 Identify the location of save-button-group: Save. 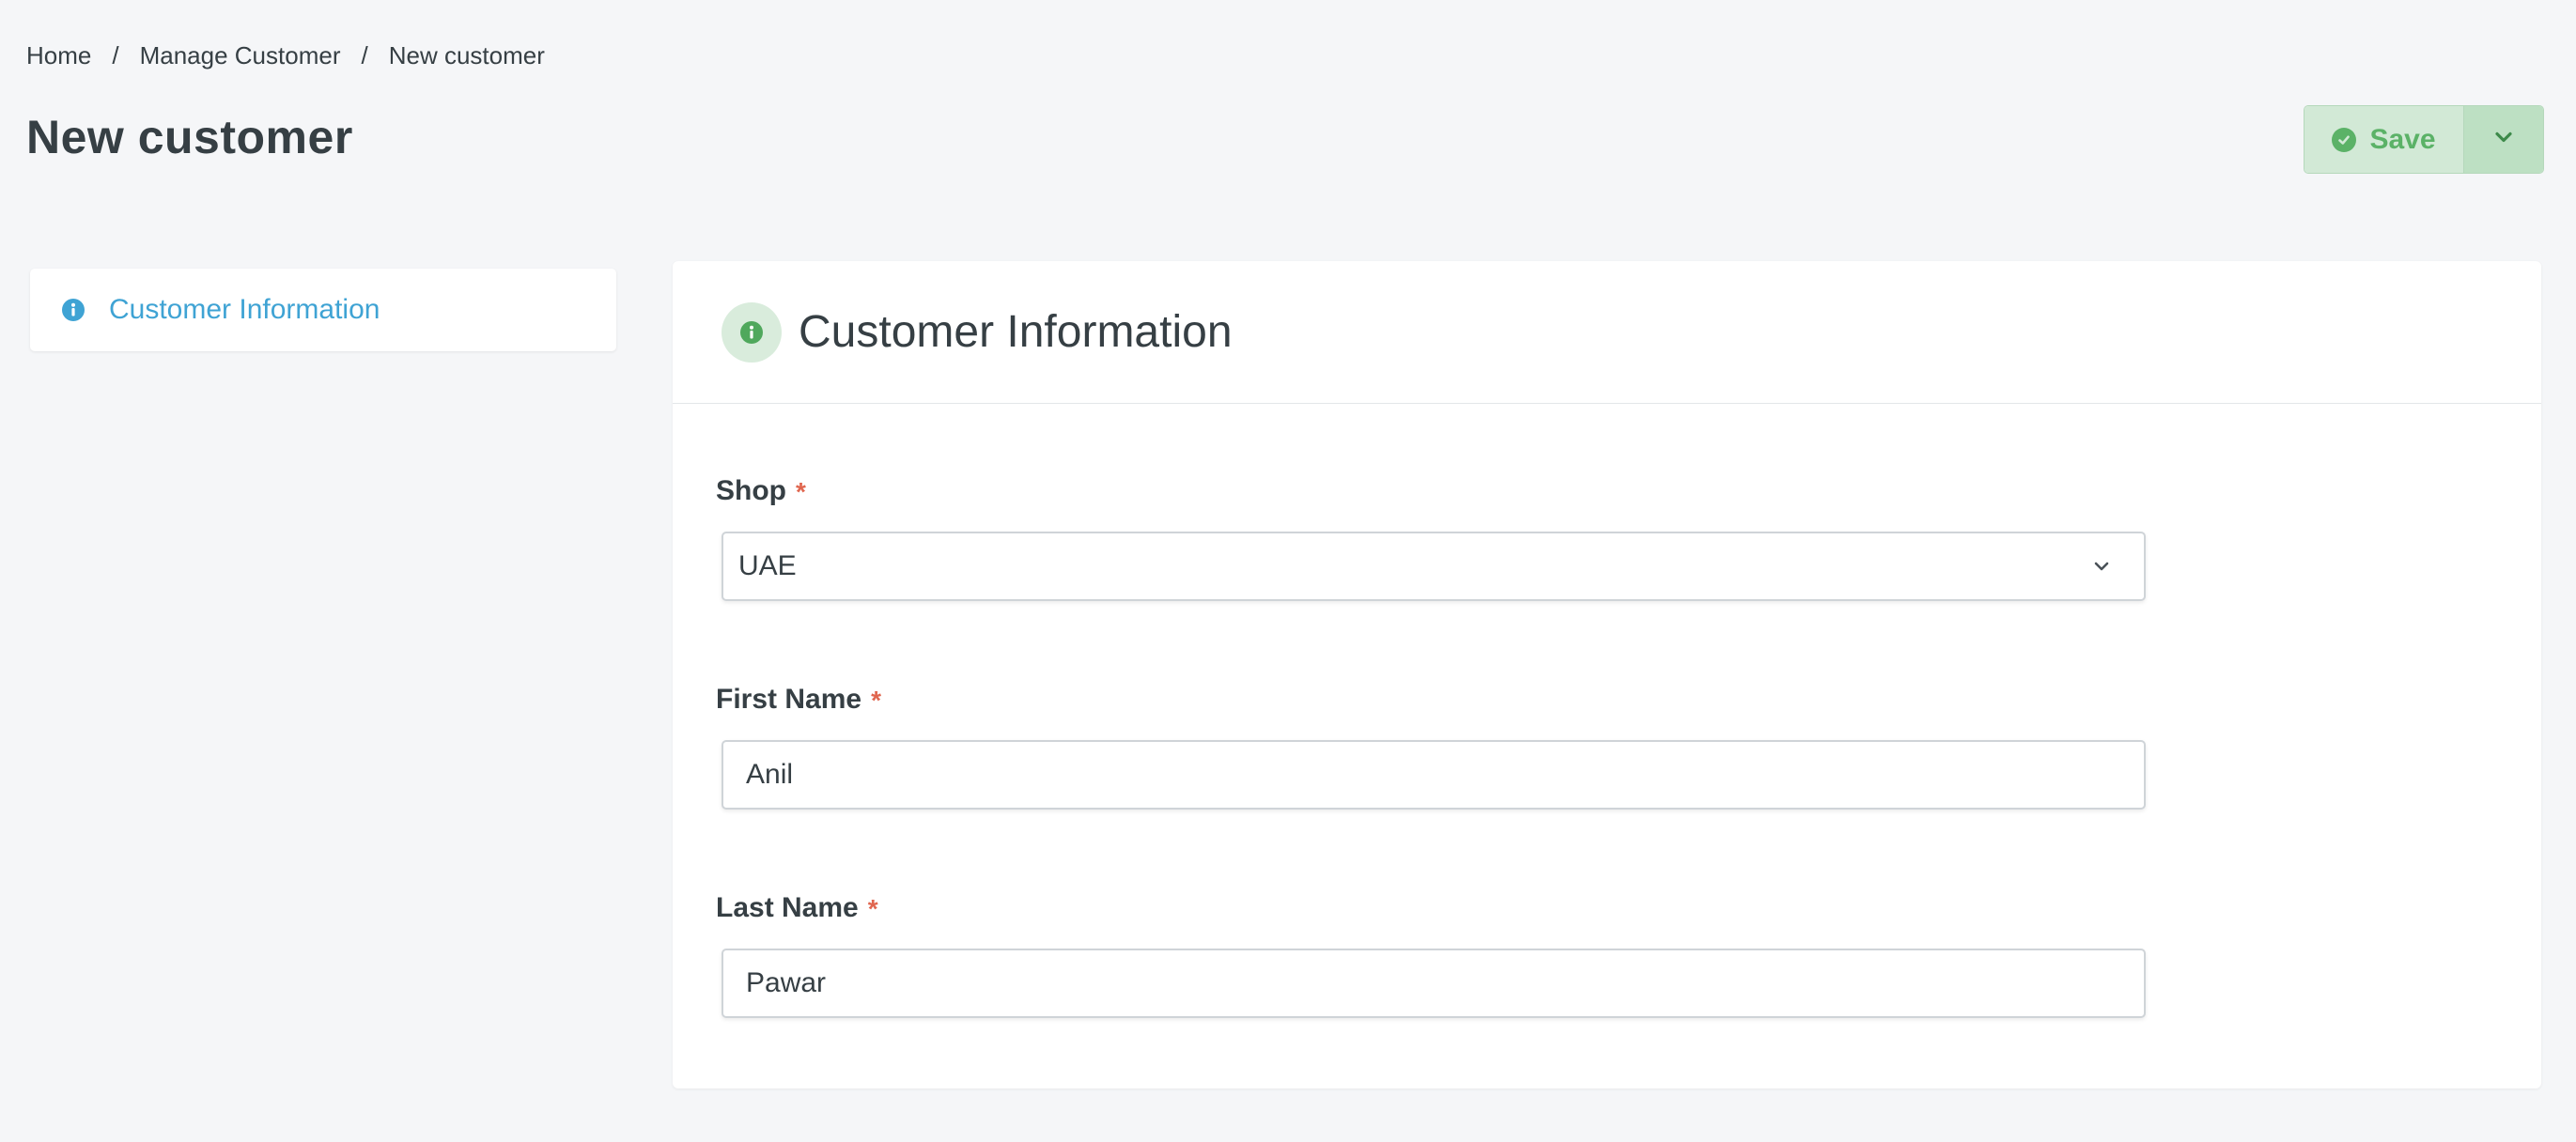
(2424, 139).